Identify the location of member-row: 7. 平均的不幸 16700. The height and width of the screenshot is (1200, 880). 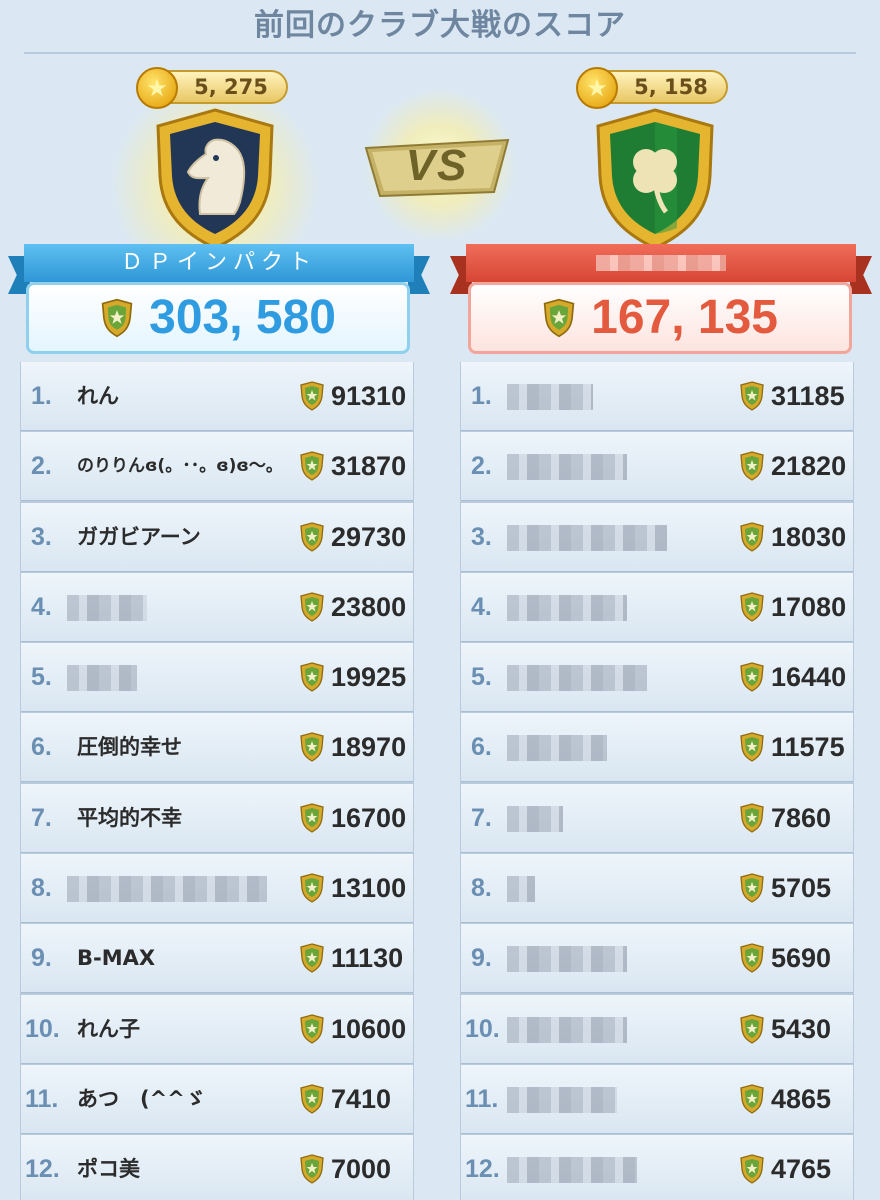
(218, 818).